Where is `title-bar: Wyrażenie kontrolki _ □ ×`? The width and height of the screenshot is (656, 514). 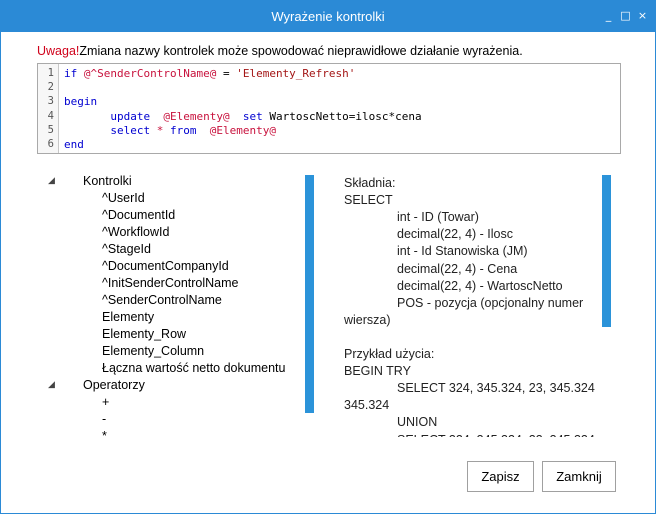
title-bar: Wyrażenie kontrolki _ □ × is located at coordinates (328, 16).